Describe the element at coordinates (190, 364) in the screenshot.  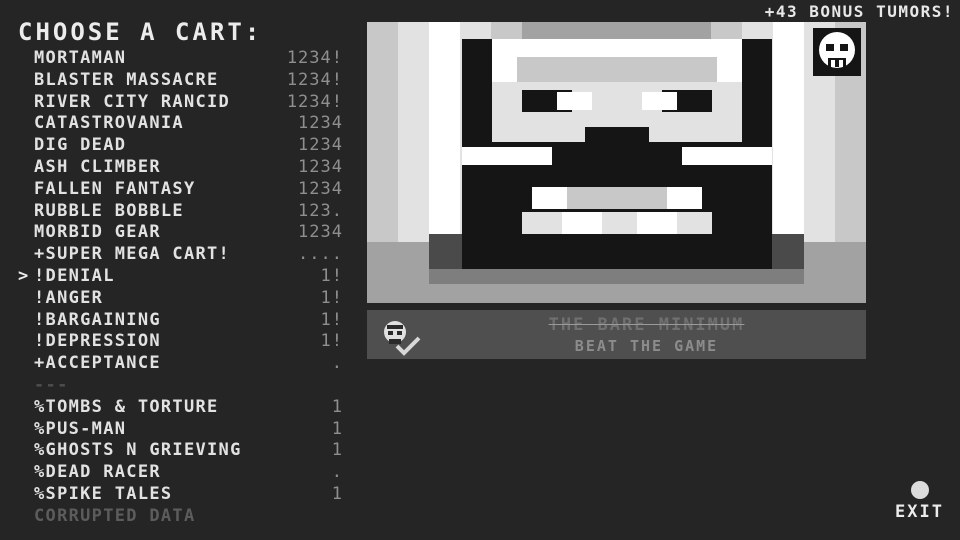
I see `cart-item: +ACCEPTANCE.` at that location.